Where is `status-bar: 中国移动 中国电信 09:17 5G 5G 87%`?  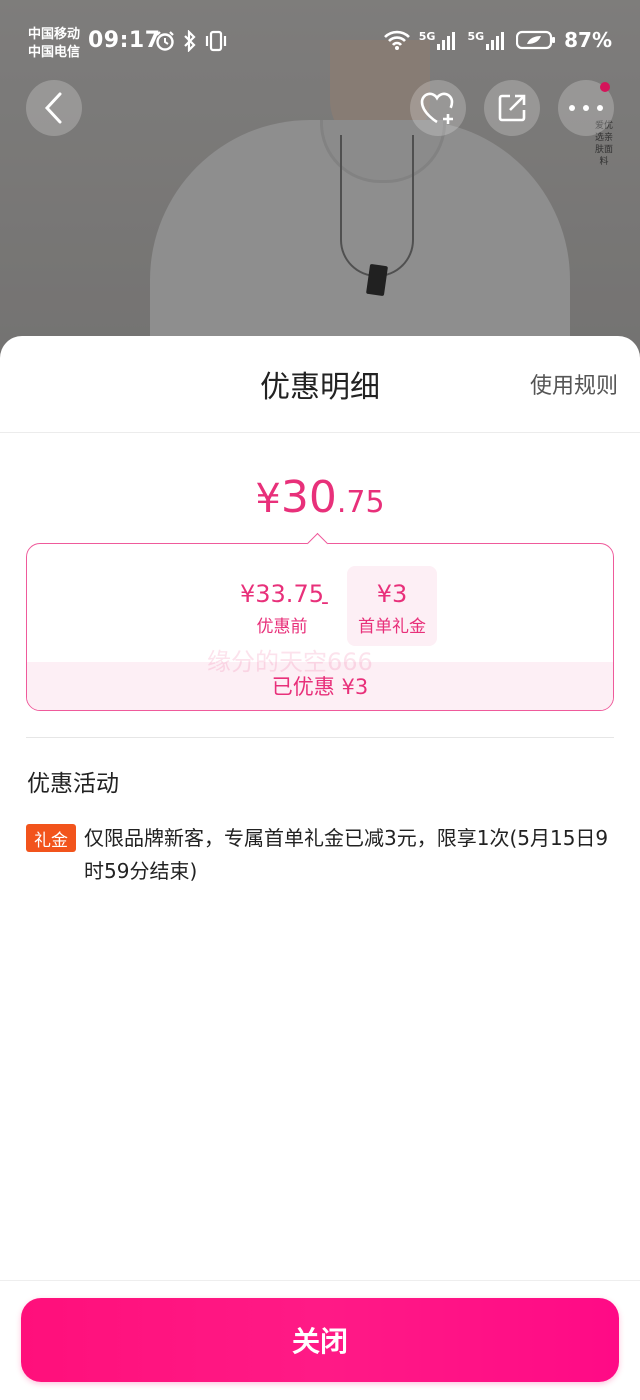 status-bar: 中国移动 中国电信 09:17 5G 5G 87% is located at coordinates (320, 44).